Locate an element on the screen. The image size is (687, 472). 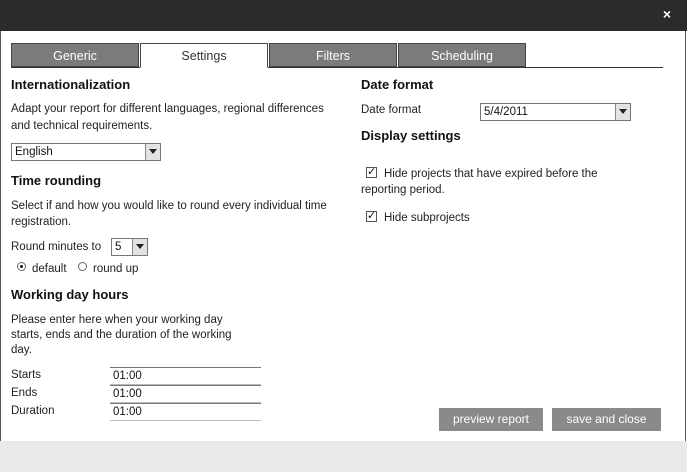
language-select-value: English is located at coordinates (34, 152).